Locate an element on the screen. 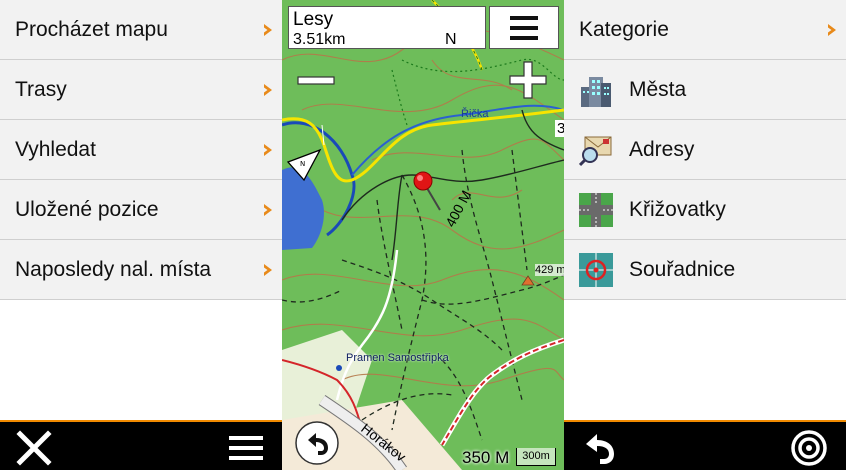 This screenshot has width=846, height=470. menu-item-label: Uložené pozice is located at coordinates (87, 209).